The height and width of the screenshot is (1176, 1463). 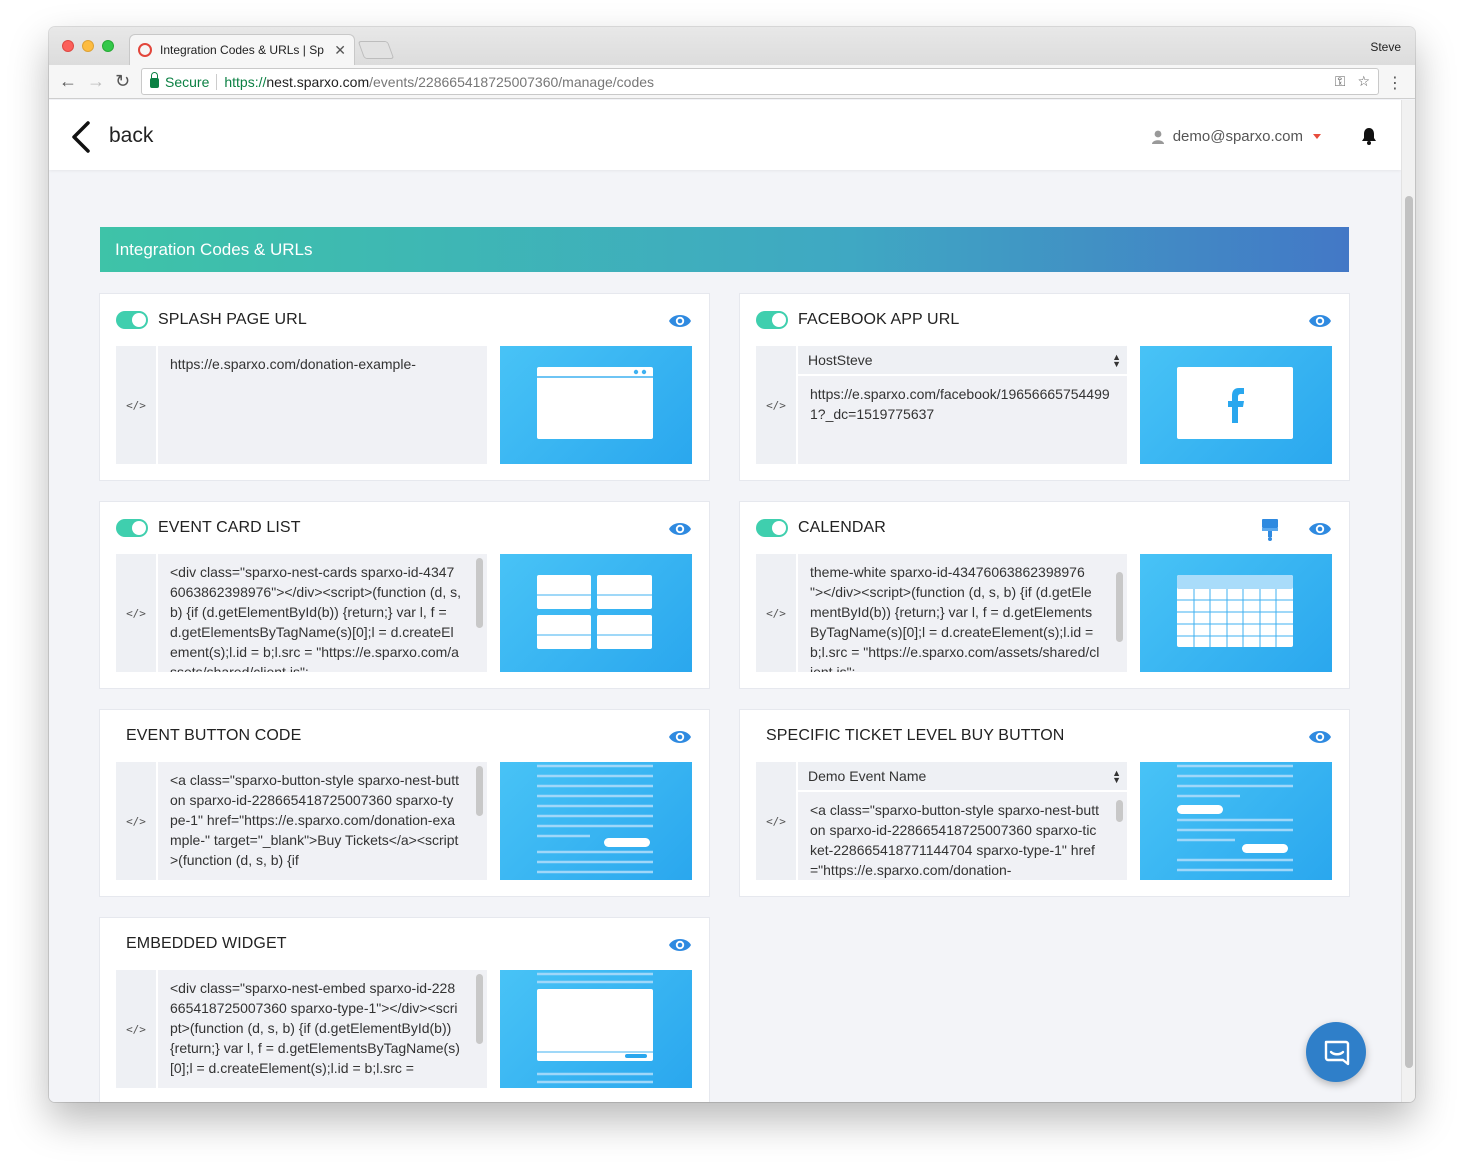 I want to click on chat-launcher-button, so click(x=1336, y=1052).